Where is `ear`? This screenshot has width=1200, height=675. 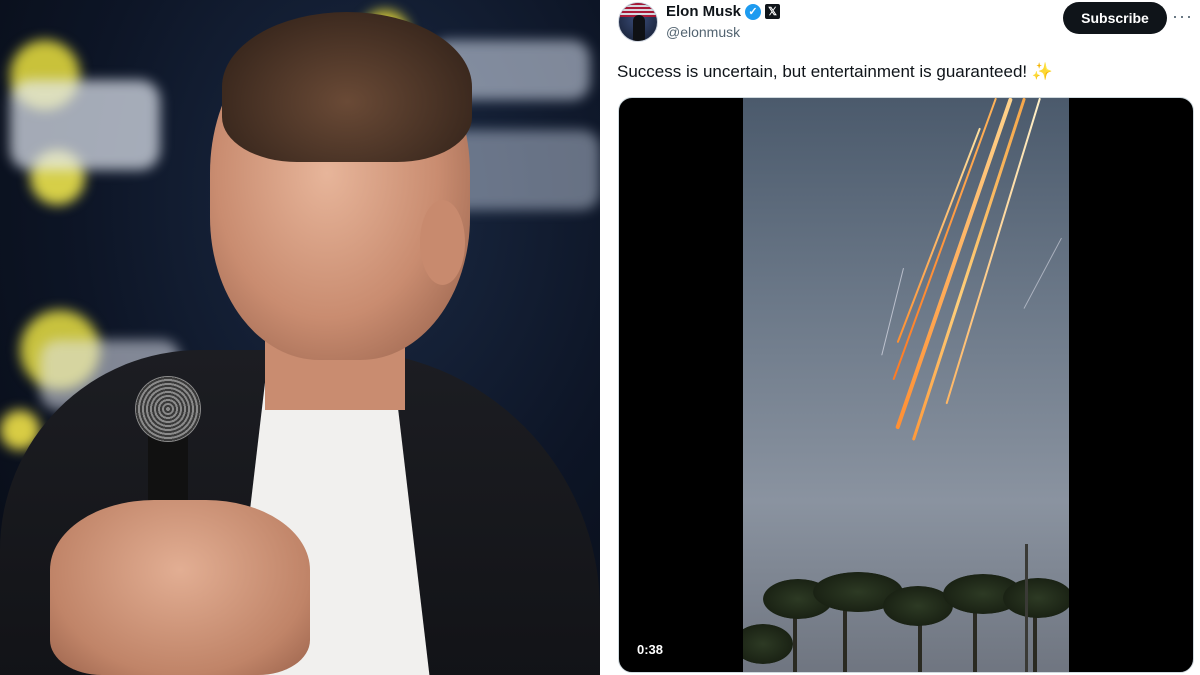 ear is located at coordinates (442, 242).